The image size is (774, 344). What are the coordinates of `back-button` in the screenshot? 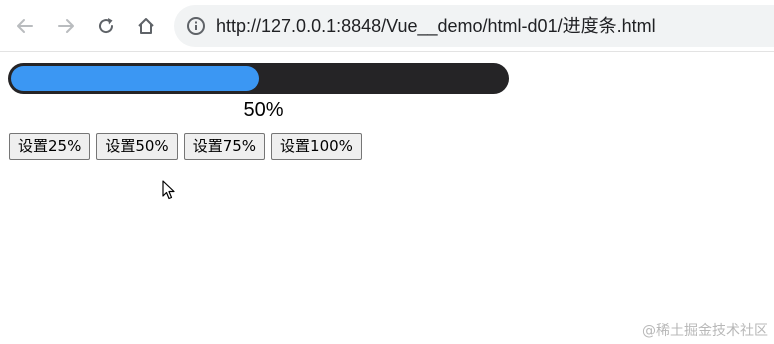 It's located at (25, 26).